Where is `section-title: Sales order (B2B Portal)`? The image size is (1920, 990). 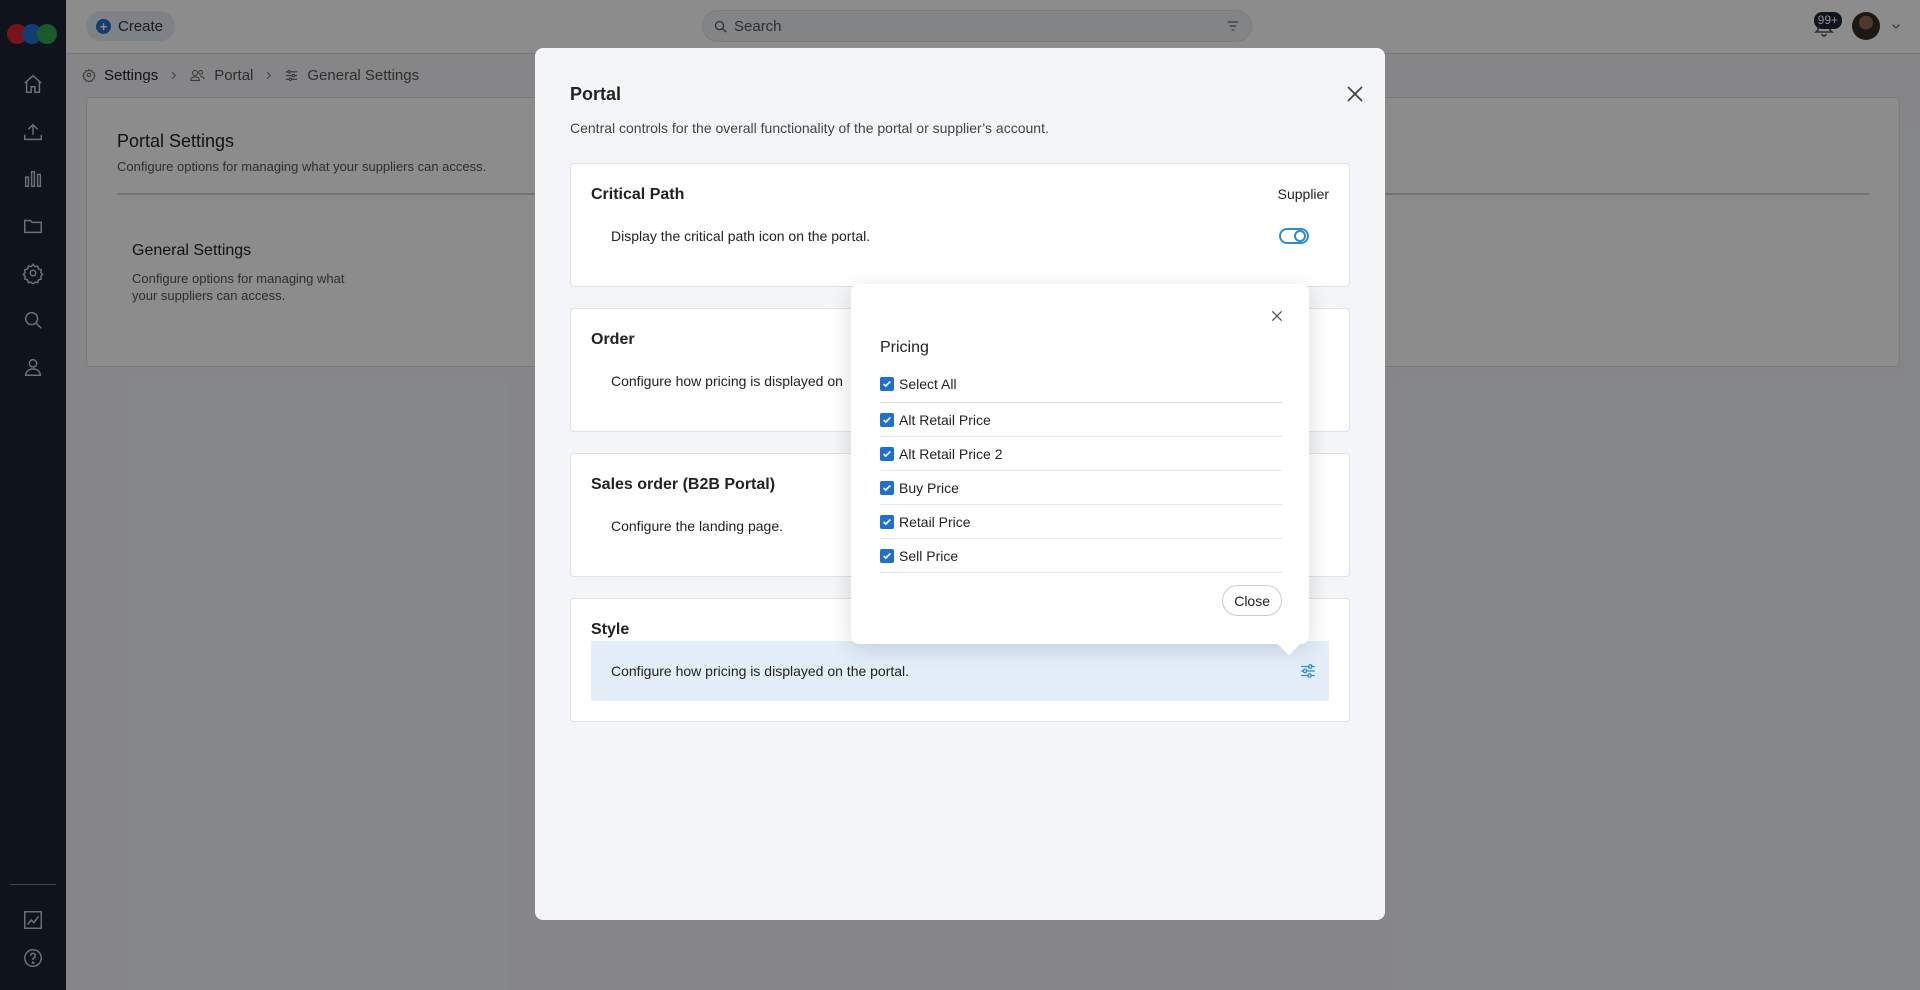 section-title: Sales order (B2B Portal) is located at coordinates (683, 484).